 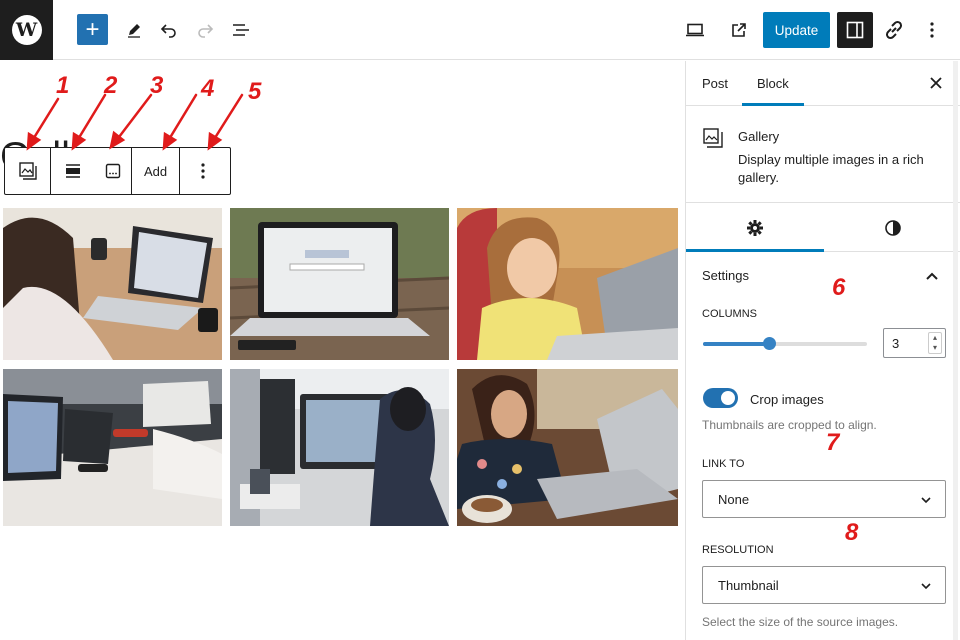 What do you see at coordinates (935, 343) in the screenshot?
I see `number-spinner: ▴ ▾` at bounding box center [935, 343].